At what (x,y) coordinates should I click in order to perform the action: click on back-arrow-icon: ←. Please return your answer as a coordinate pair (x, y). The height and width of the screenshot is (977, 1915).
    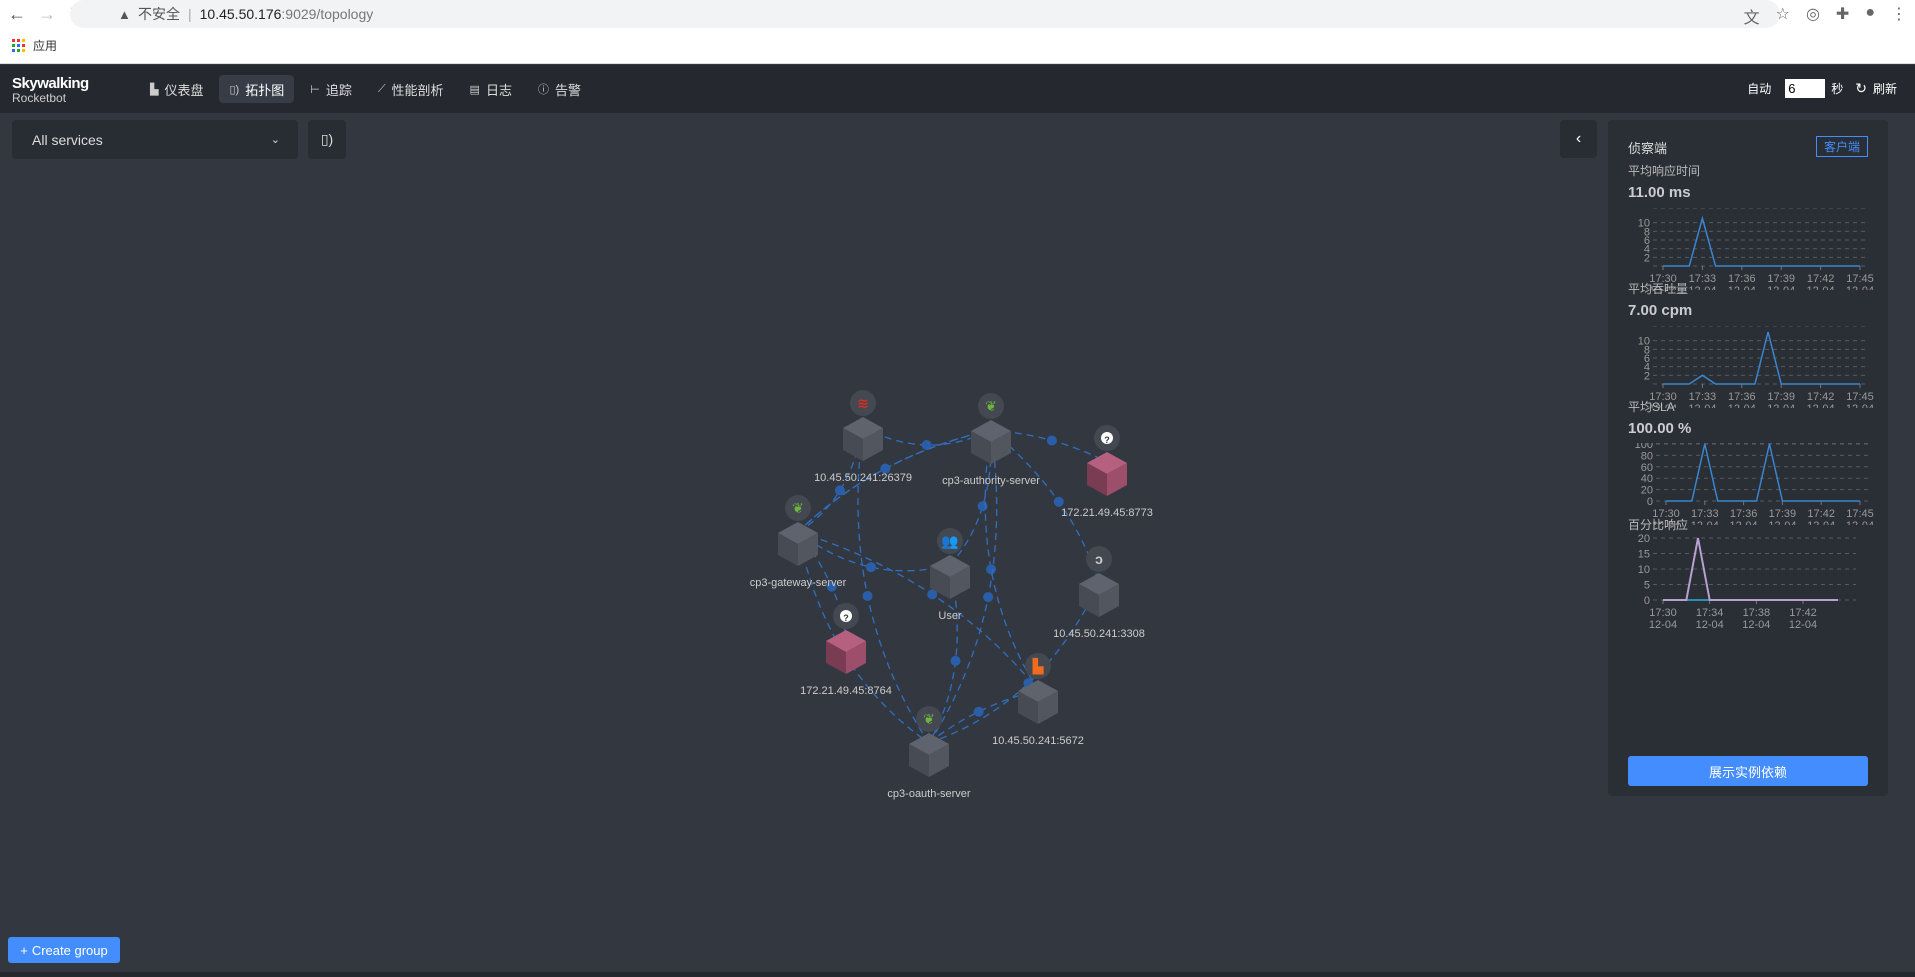
    Looking at the image, I should click on (17, 14).